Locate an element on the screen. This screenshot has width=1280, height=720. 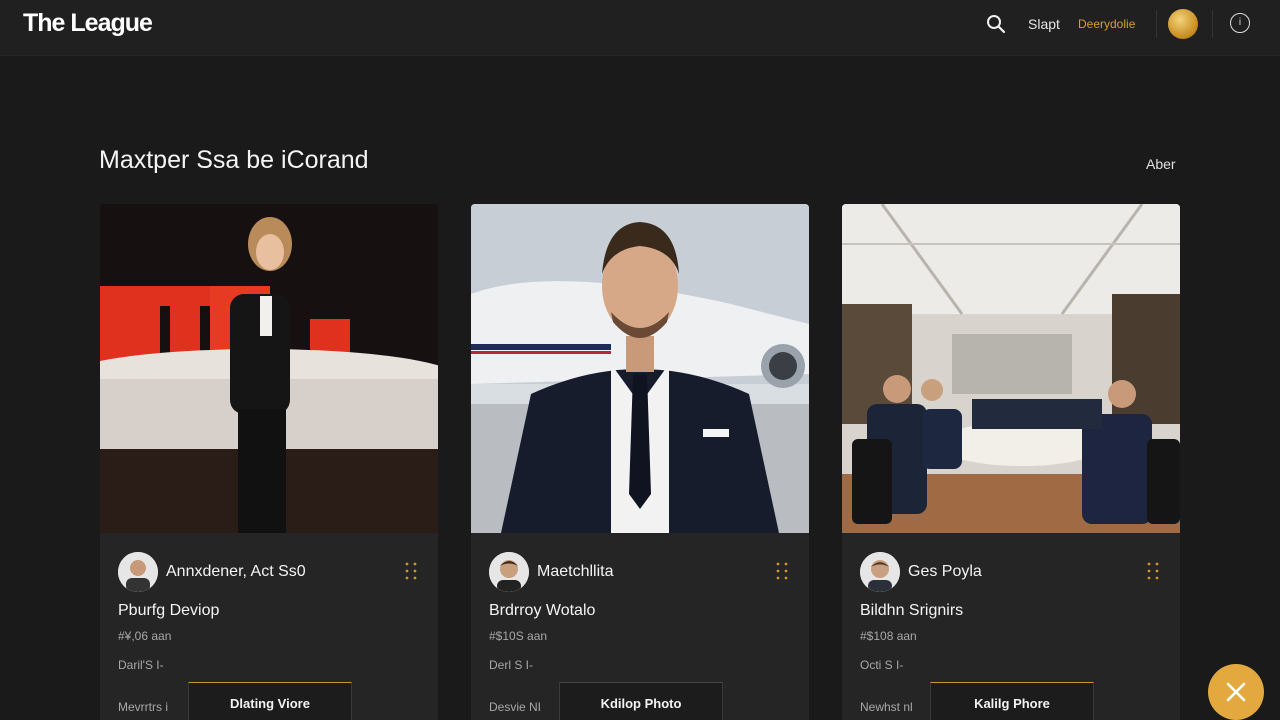
profile-photo-stage is located at coordinates (269, 368).